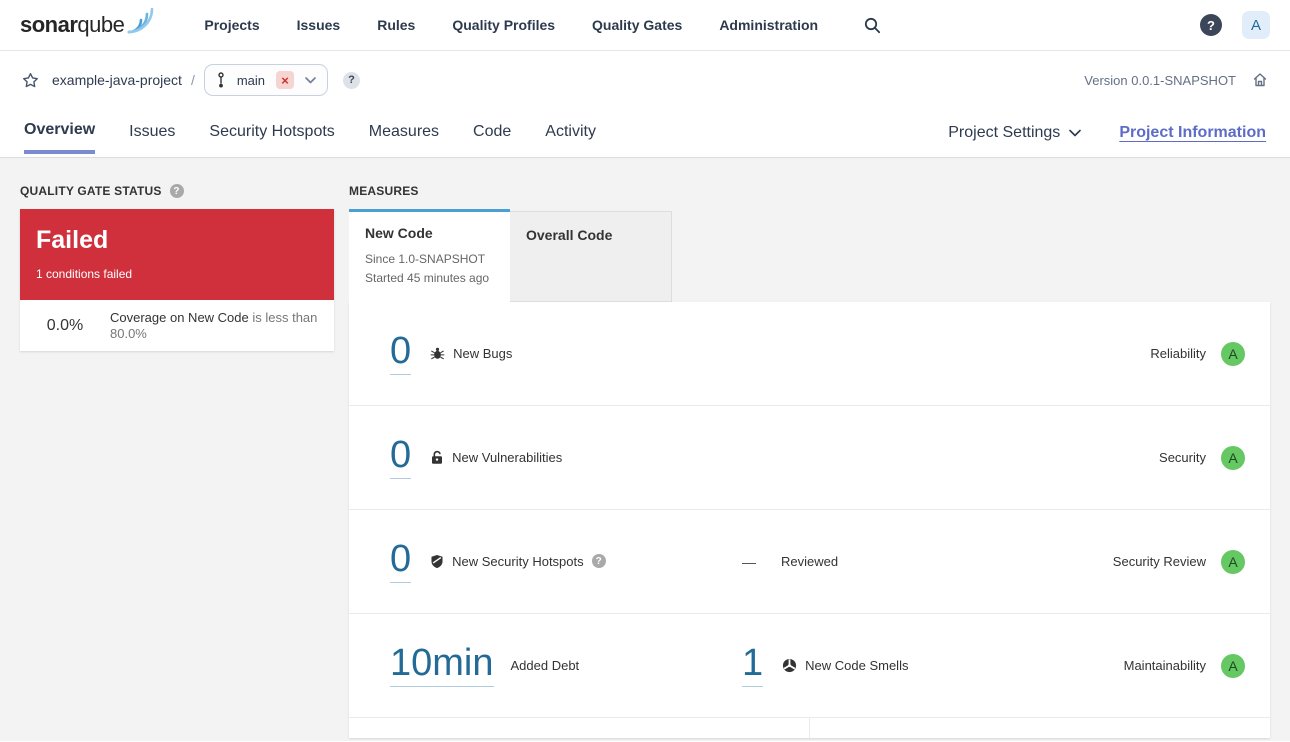 The width and height of the screenshot is (1290, 742). I want to click on new-bugs-label: New Bugs, so click(483, 353).